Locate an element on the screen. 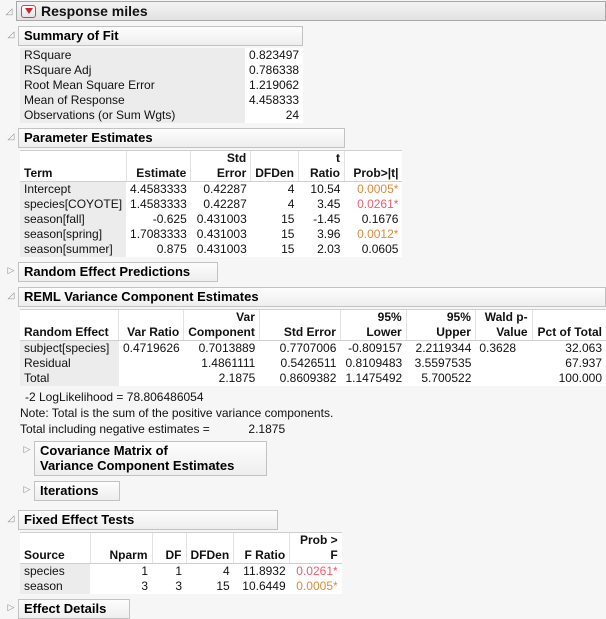 Image resolution: width=606 pixels, height=619 pixels. lower-ci-cell: -0.809157 is located at coordinates (375, 348).